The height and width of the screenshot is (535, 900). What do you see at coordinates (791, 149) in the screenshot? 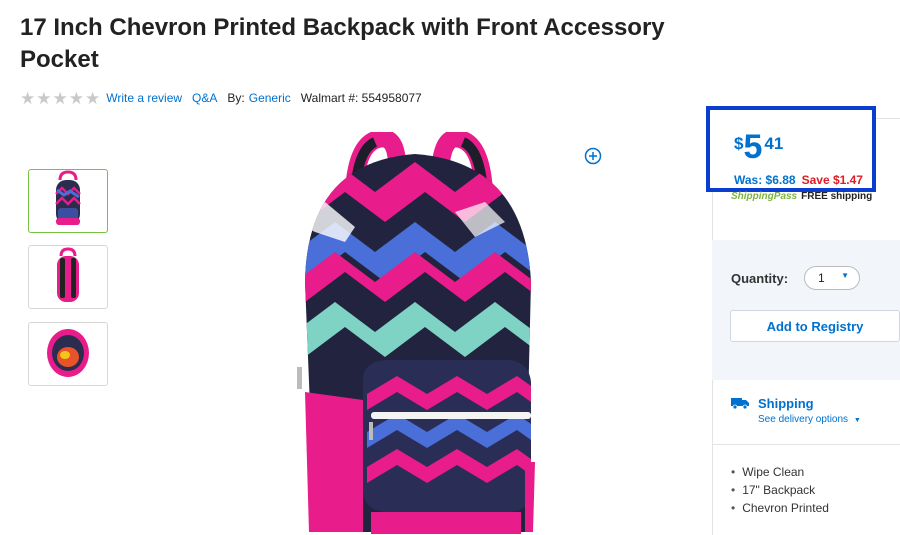
I see `price-highlight: $5 41 Was: $6.88 Save $1.47` at bounding box center [791, 149].